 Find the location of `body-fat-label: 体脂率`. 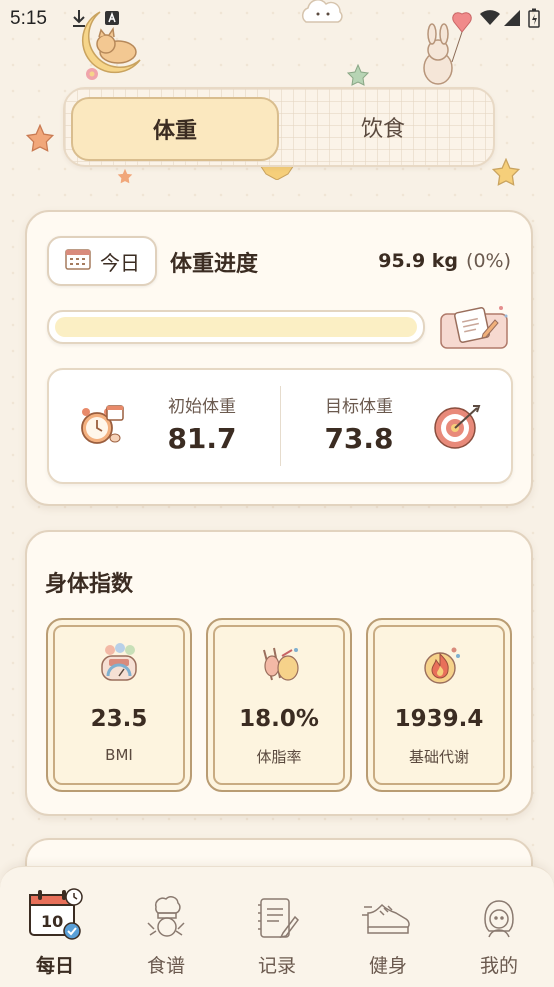

body-fat-label: 体脂率 is located at coordinates (279, 757).